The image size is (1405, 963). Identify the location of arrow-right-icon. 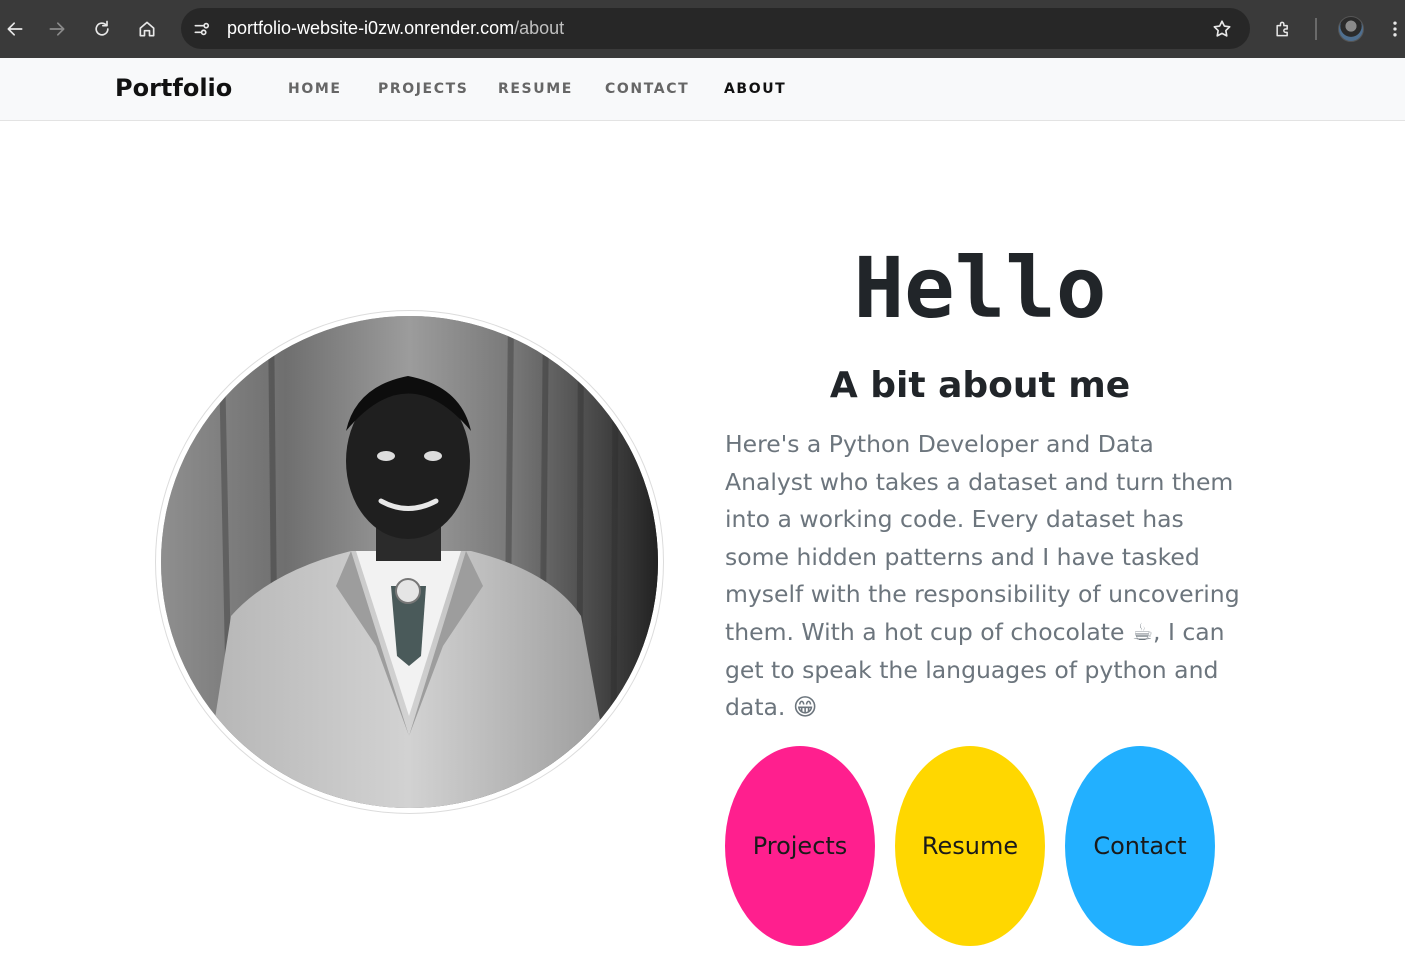
(57, 29).